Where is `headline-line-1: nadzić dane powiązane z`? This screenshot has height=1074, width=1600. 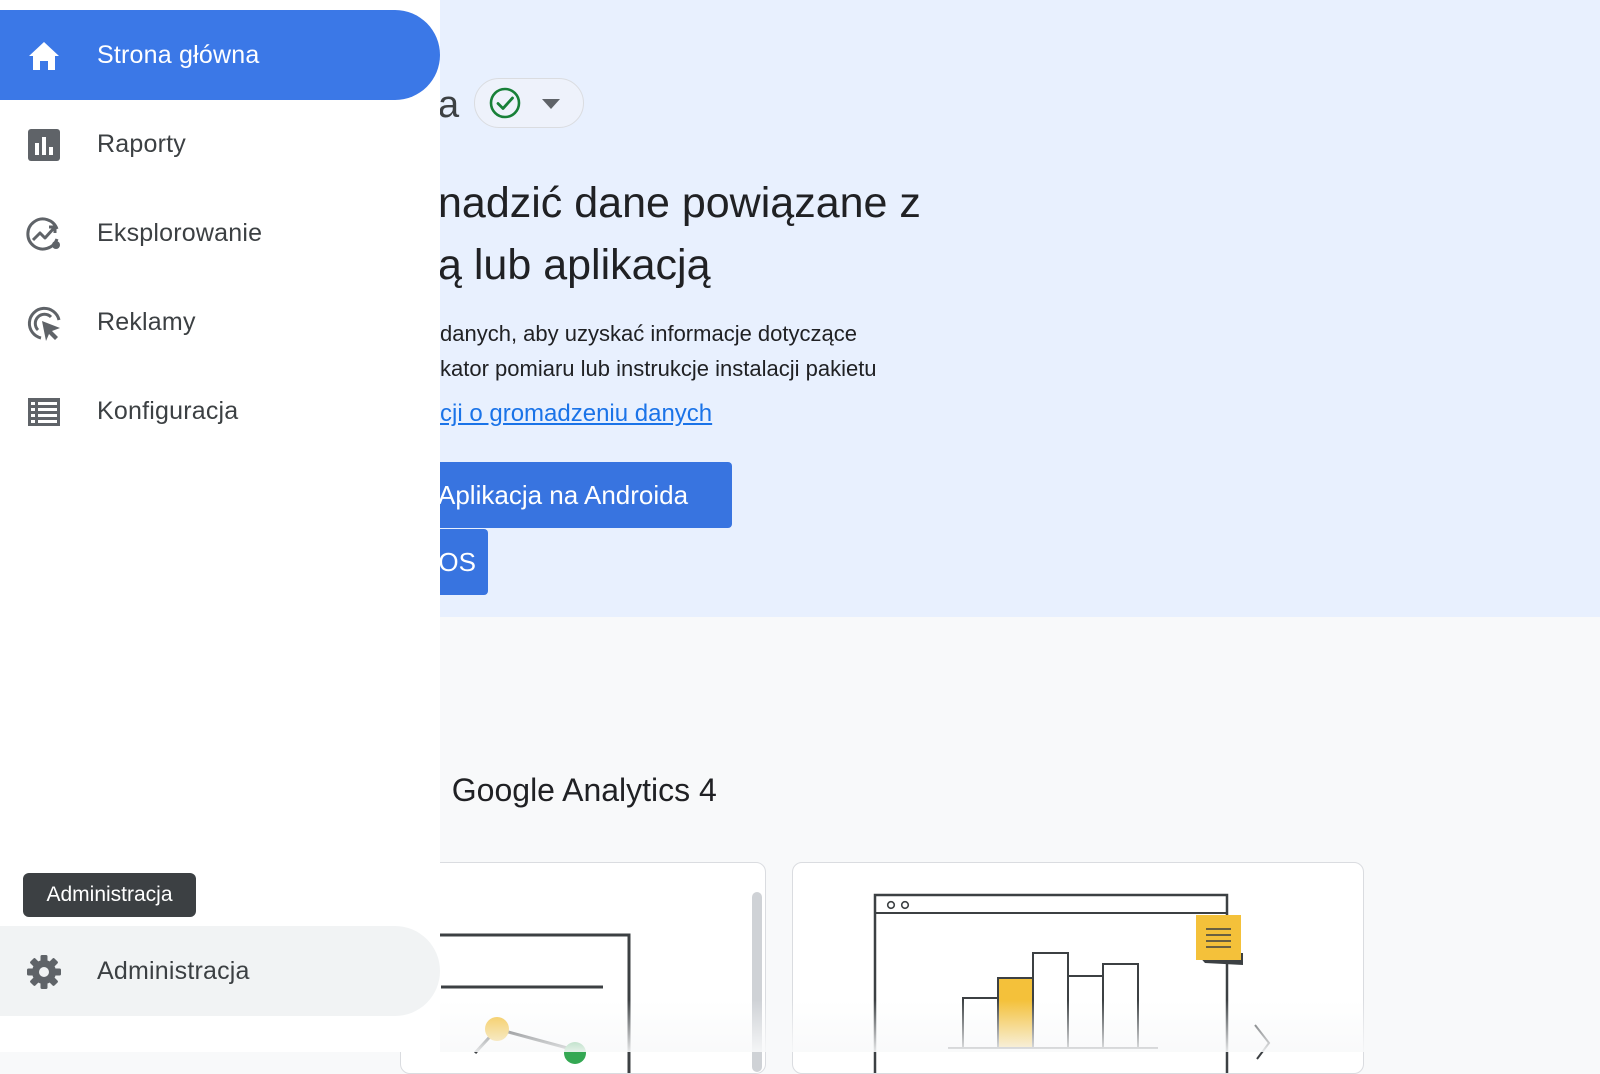 headline-line-1: nadzić dane powiązane z is located at coordinates (679, 203).